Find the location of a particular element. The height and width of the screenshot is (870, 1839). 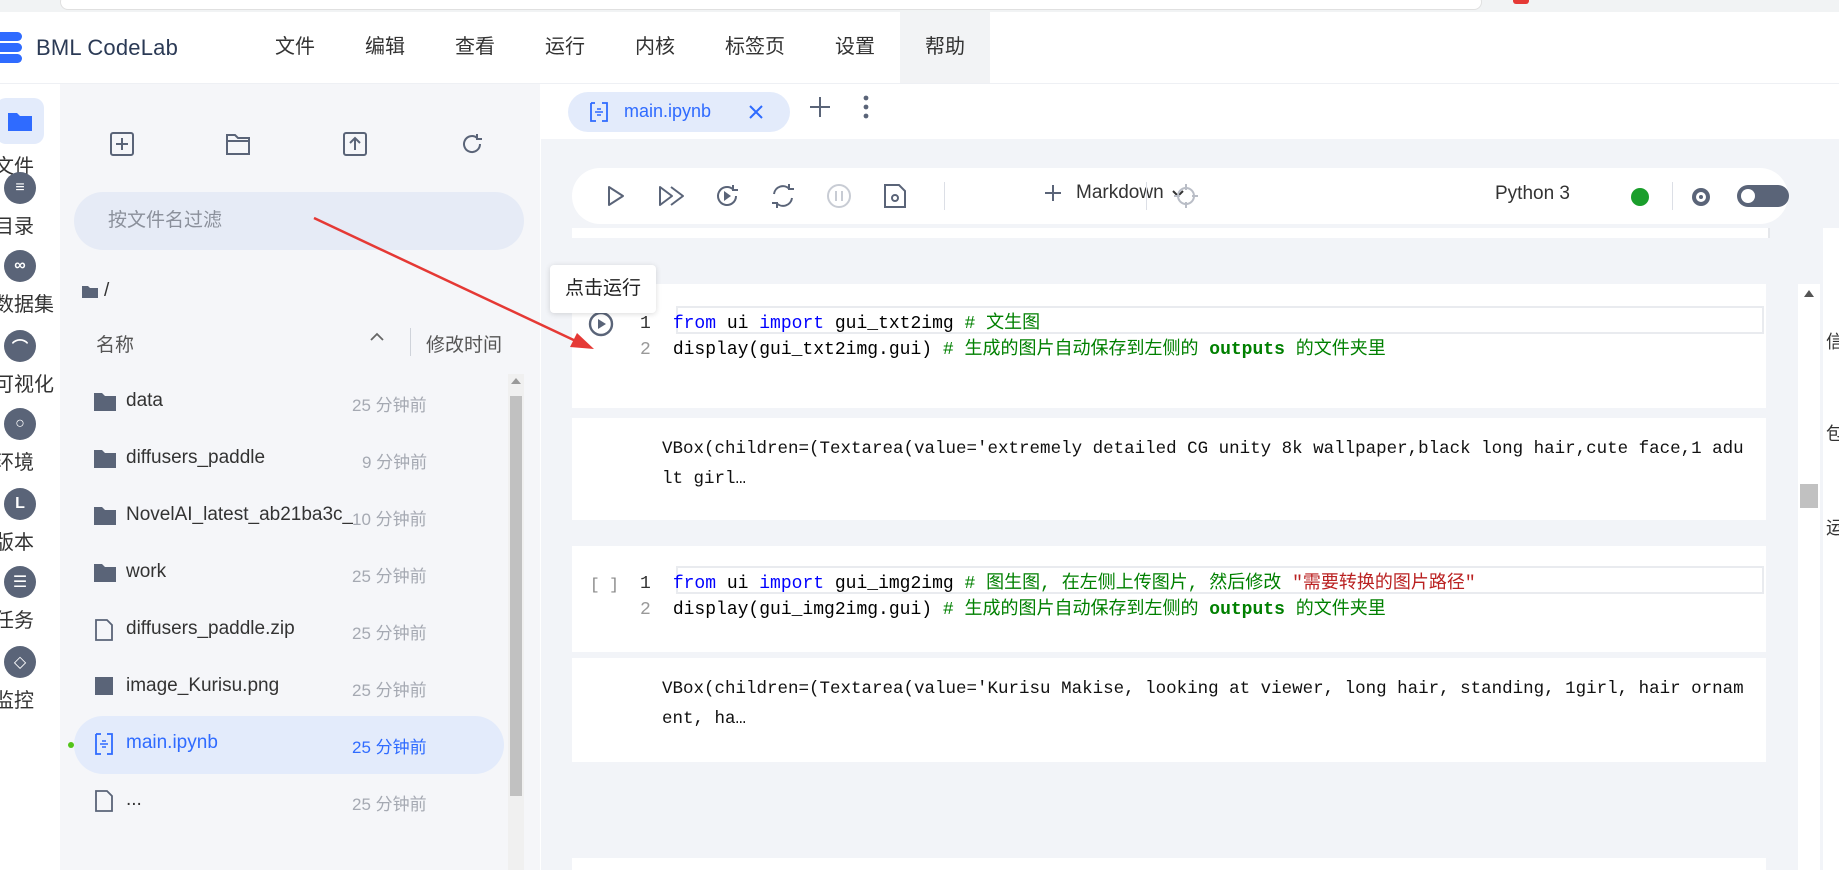

file-name: work is located at coordinates (146, 571).